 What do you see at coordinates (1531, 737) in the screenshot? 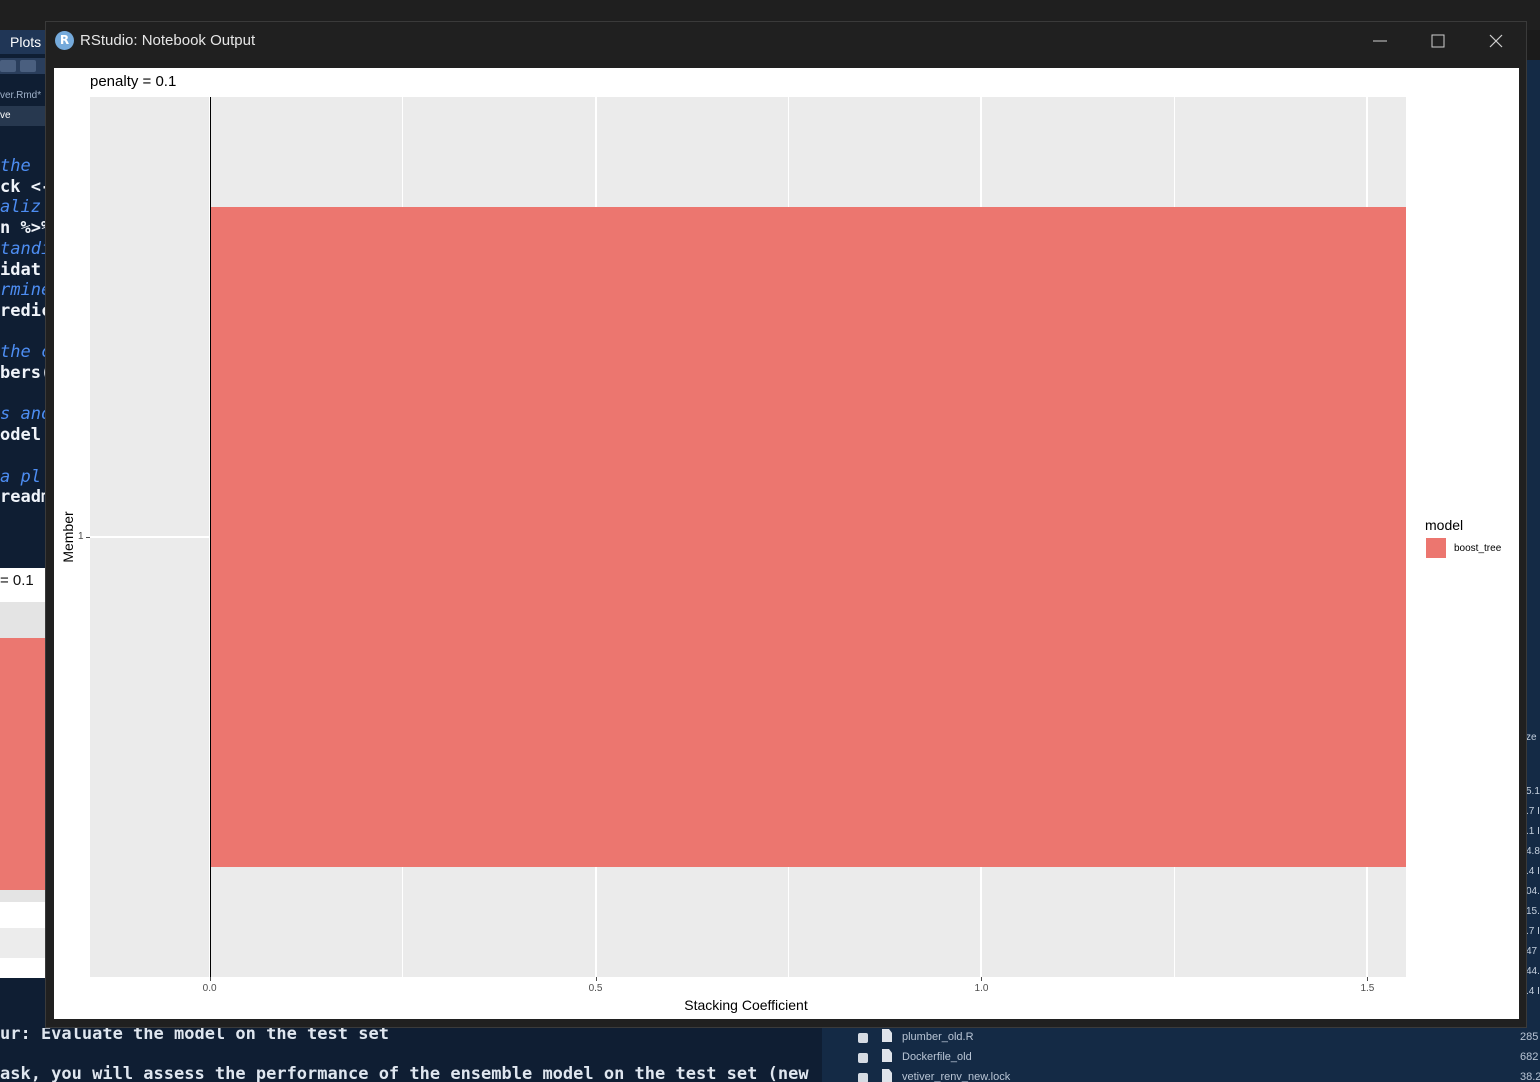
I see `file-size-partial: ze` at bounding box center [1531, 737].